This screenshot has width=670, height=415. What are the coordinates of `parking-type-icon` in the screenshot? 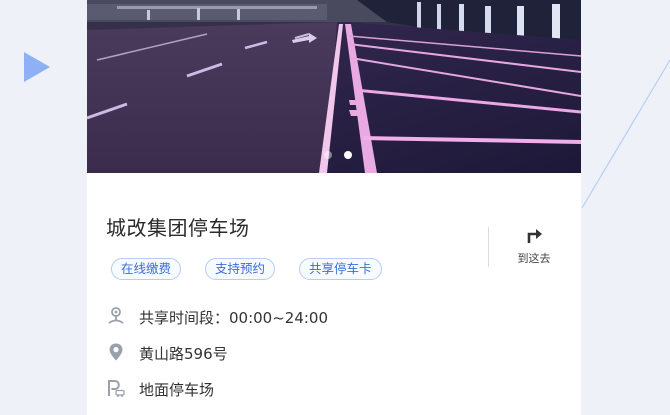 It's located at (116, 388).